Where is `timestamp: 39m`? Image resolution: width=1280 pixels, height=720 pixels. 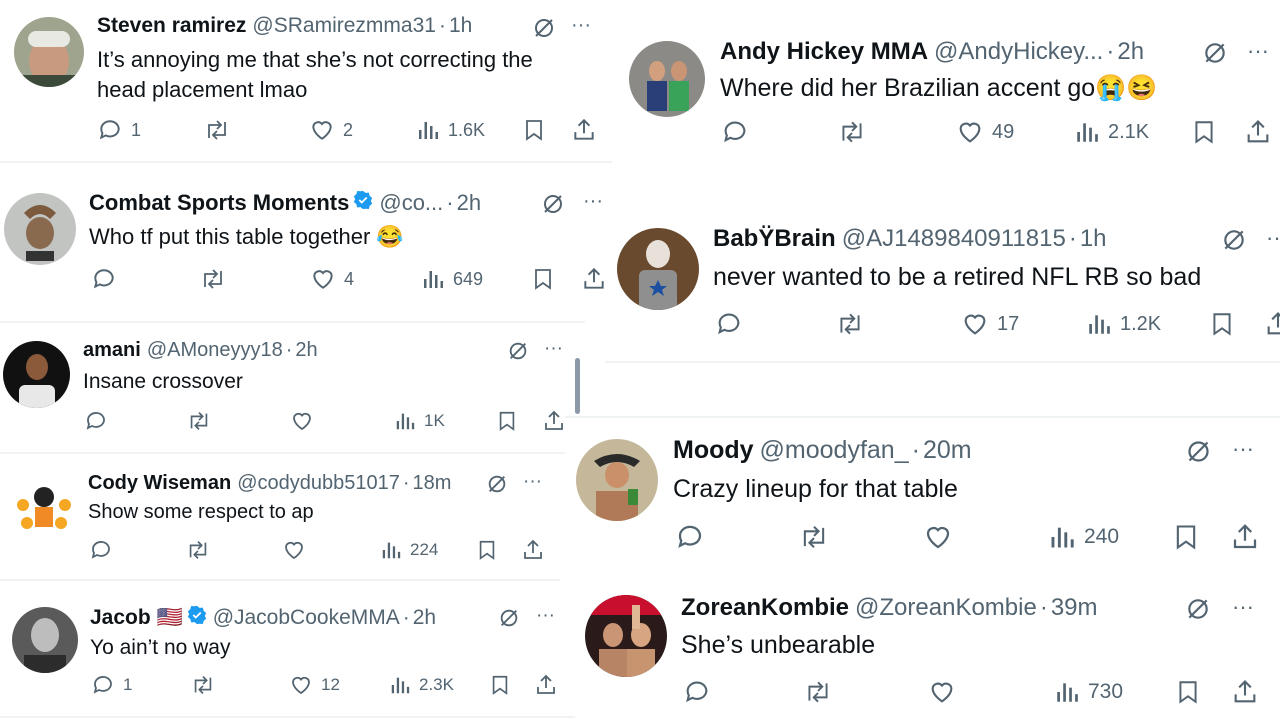
timestamp: 39m is located at coordinates (1074, 608).